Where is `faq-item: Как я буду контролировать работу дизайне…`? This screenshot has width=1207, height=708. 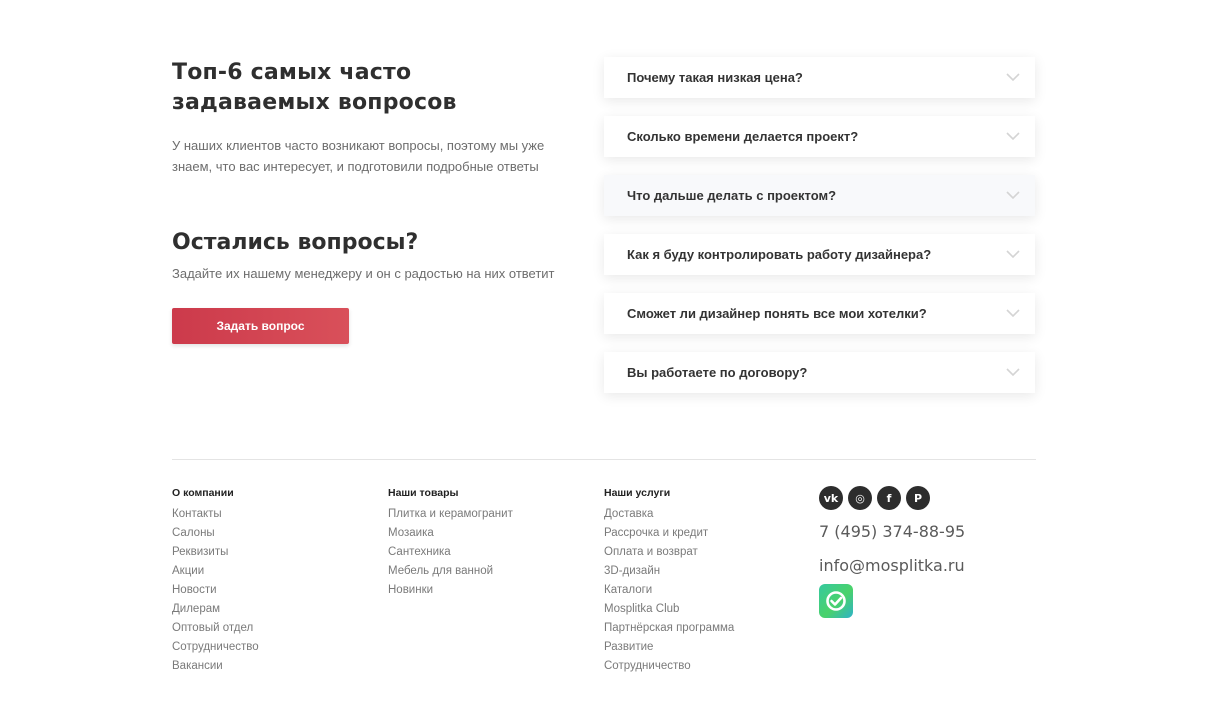 faq-item: Как я буду контролировать работу дизайне… is located at coordinates (819, 254).